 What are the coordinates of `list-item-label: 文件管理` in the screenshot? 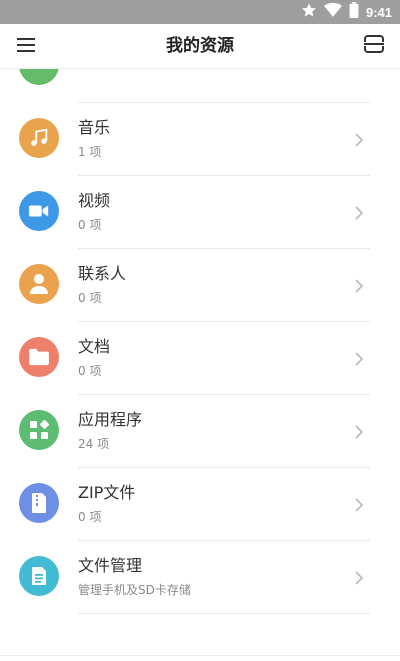 It's located at (110, 565).